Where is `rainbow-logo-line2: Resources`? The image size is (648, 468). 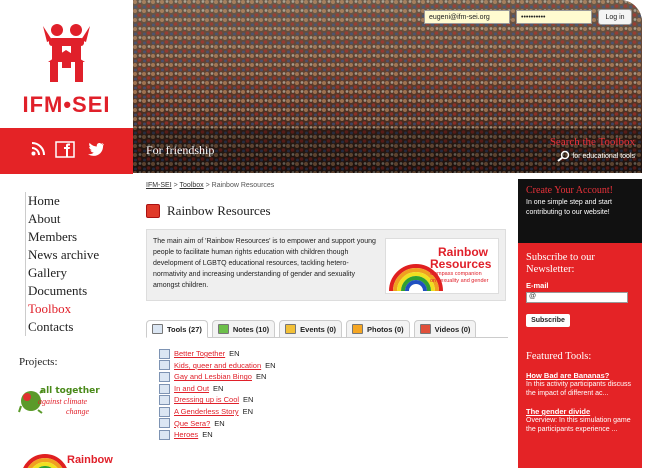 rainbow-logo-line2: Resources is located at coordinates (461, 264).